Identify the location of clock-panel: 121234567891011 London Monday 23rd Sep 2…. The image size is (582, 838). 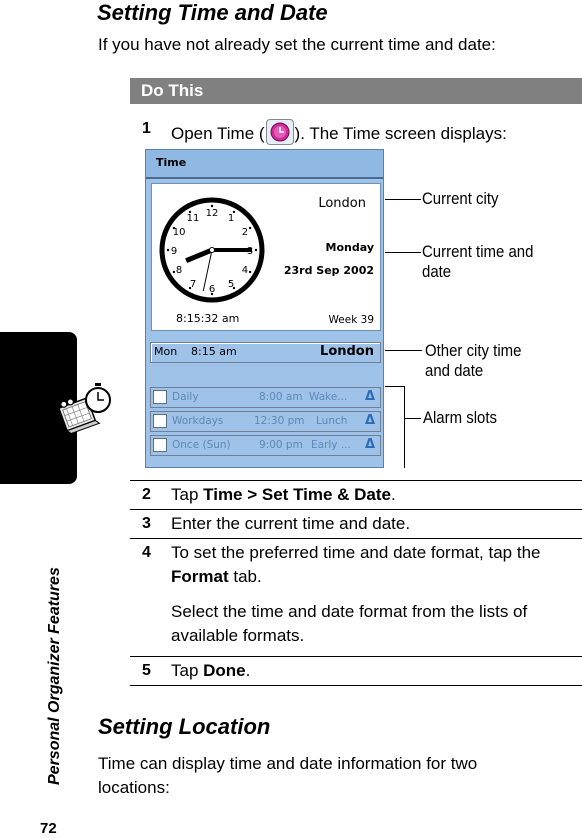
(266, 257).